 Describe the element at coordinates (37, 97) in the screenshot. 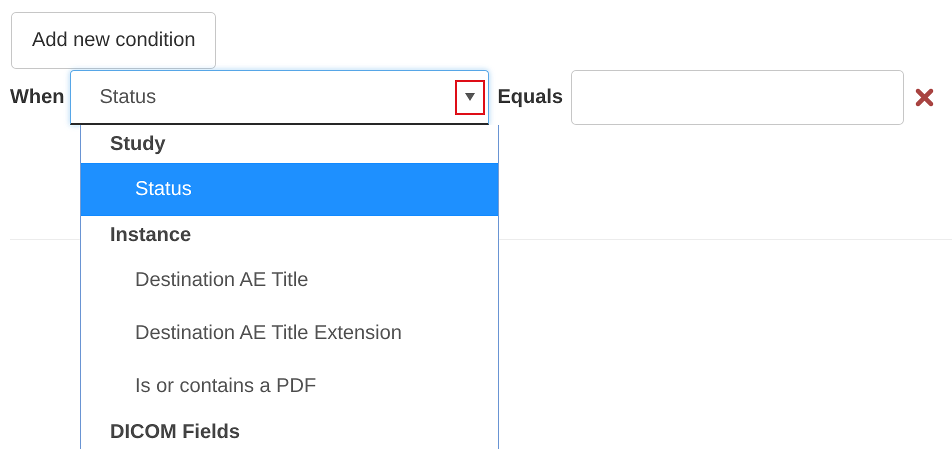

I see `field-label: When` at that location.